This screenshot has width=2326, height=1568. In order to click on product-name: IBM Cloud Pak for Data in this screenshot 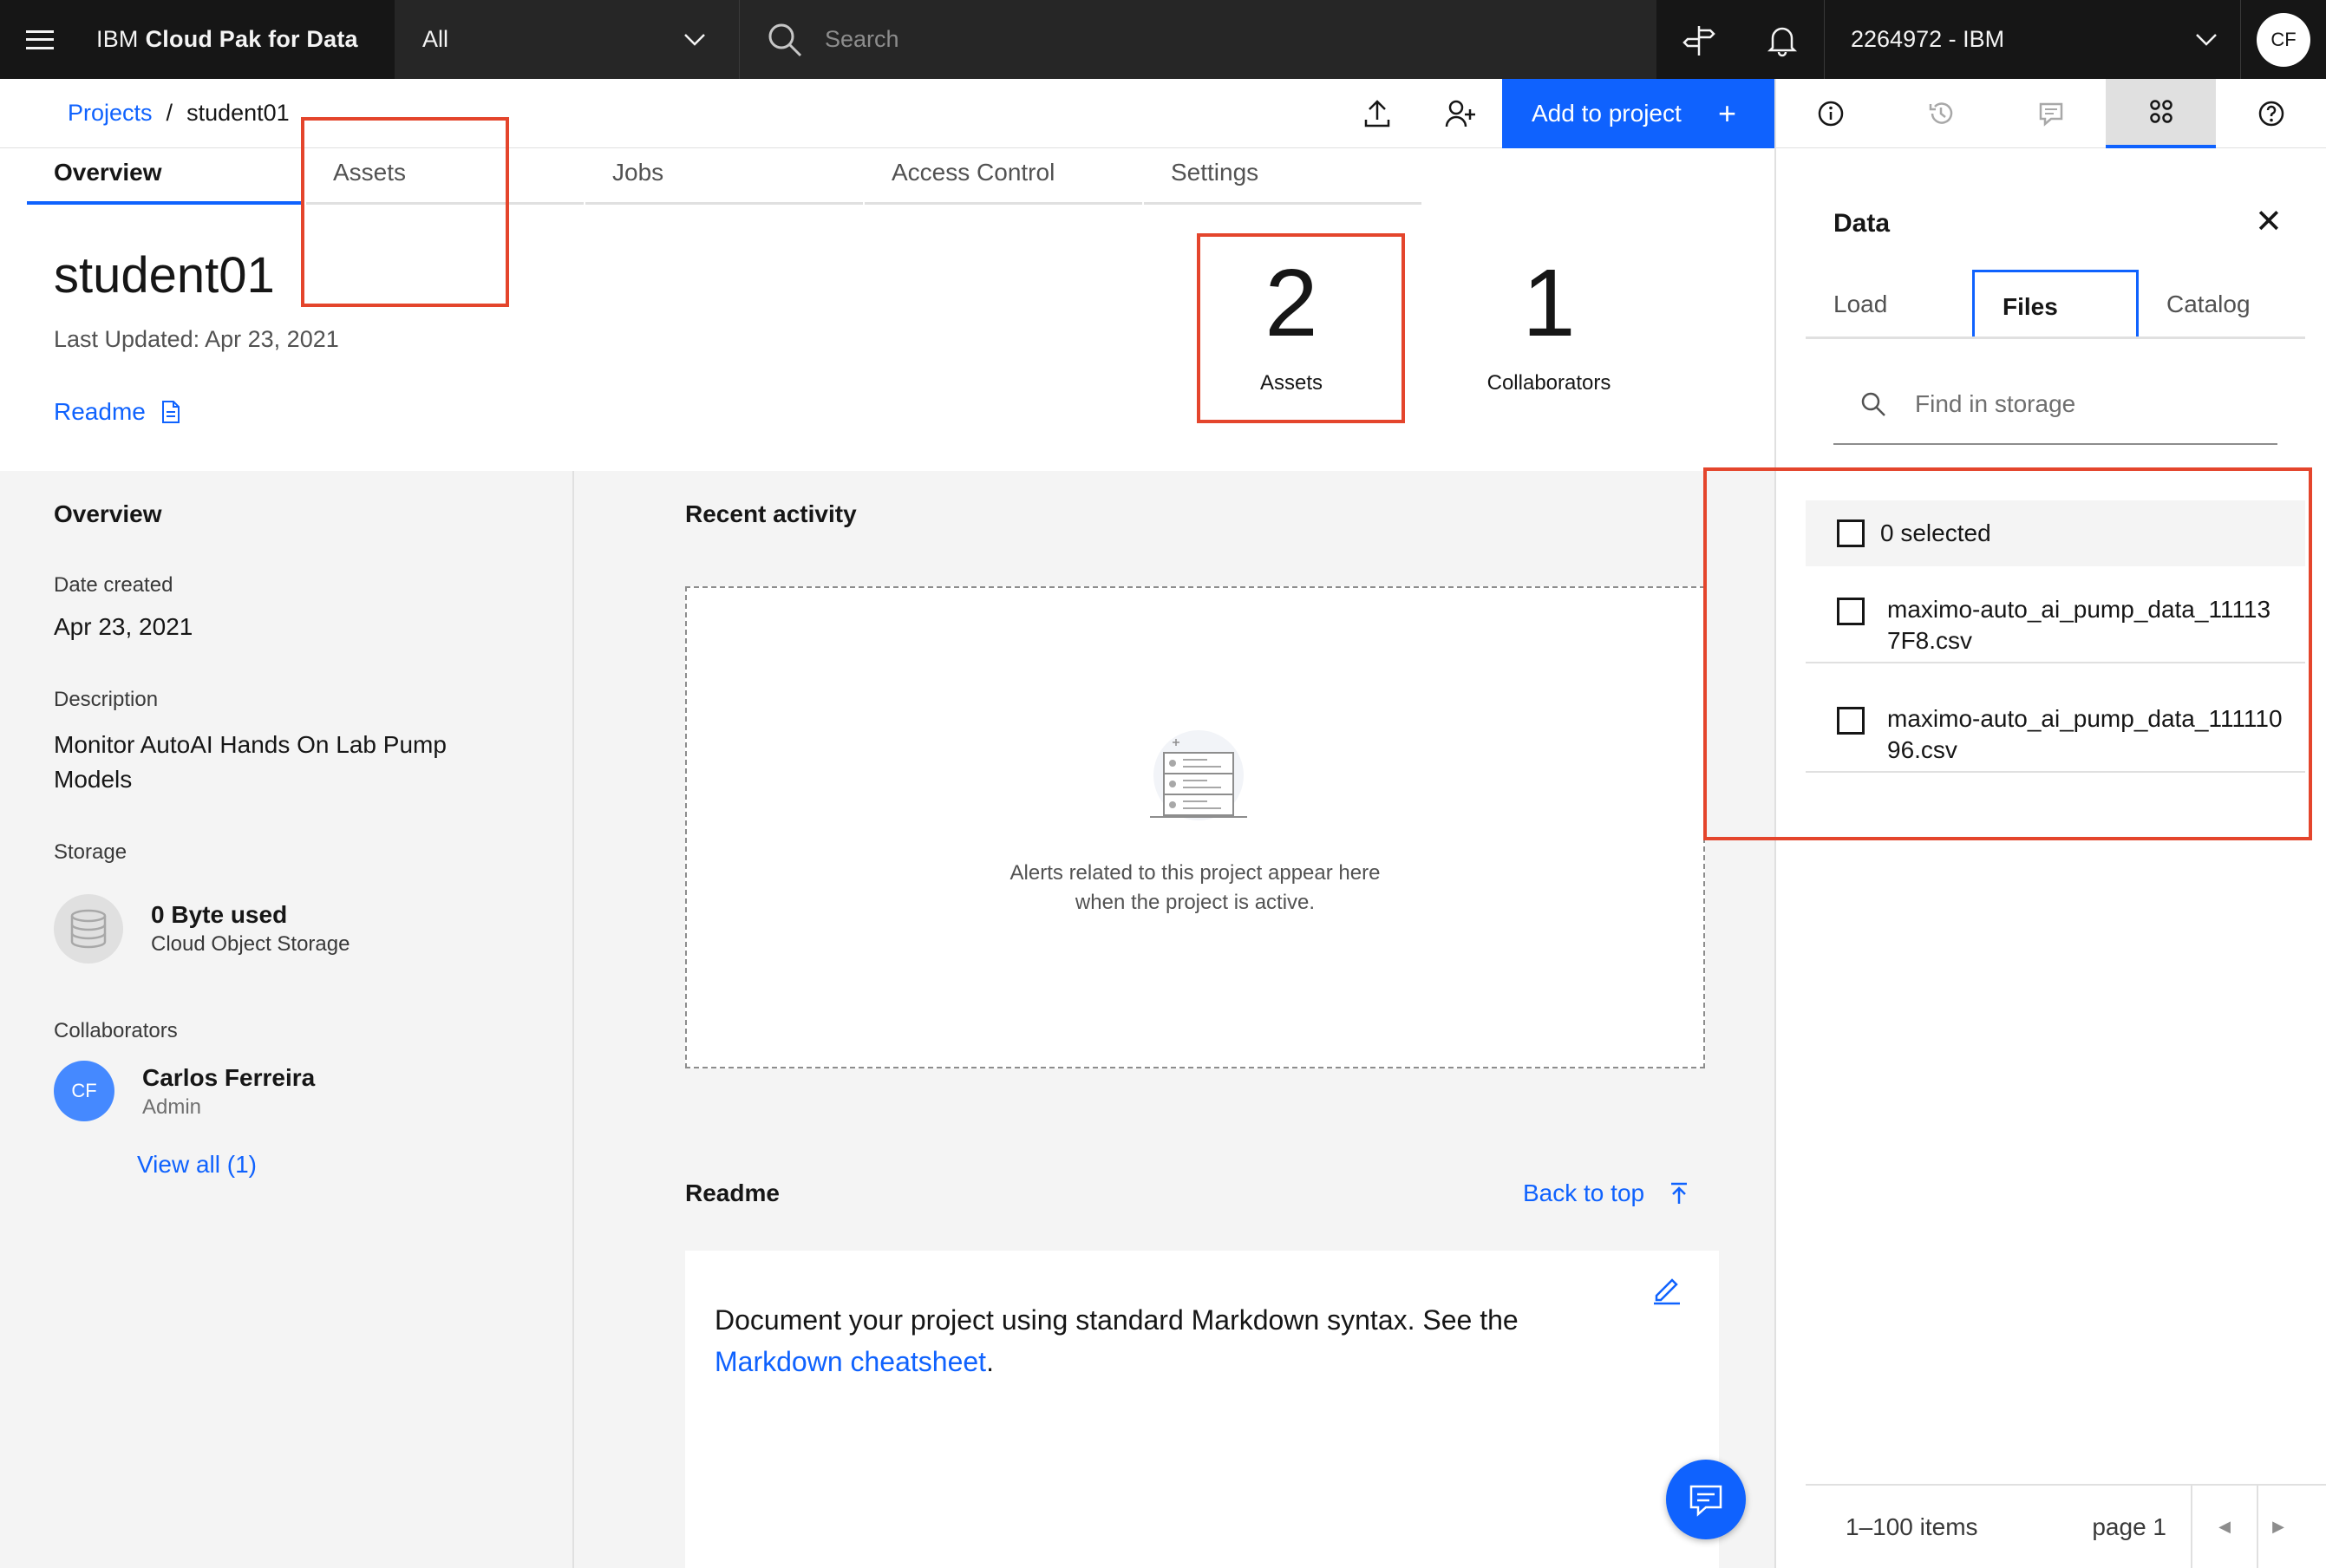, I will do `click(237, 40)`.